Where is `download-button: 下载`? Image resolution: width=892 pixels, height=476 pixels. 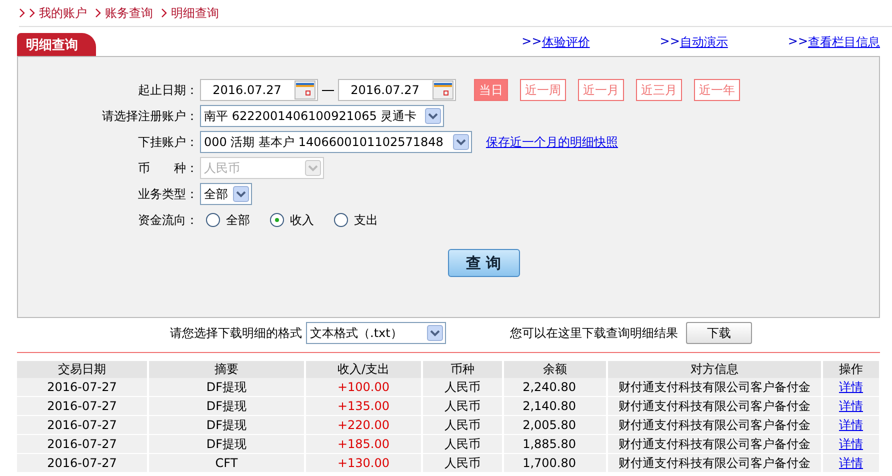
download-button: 下载 is located at coordinates (719, 333).